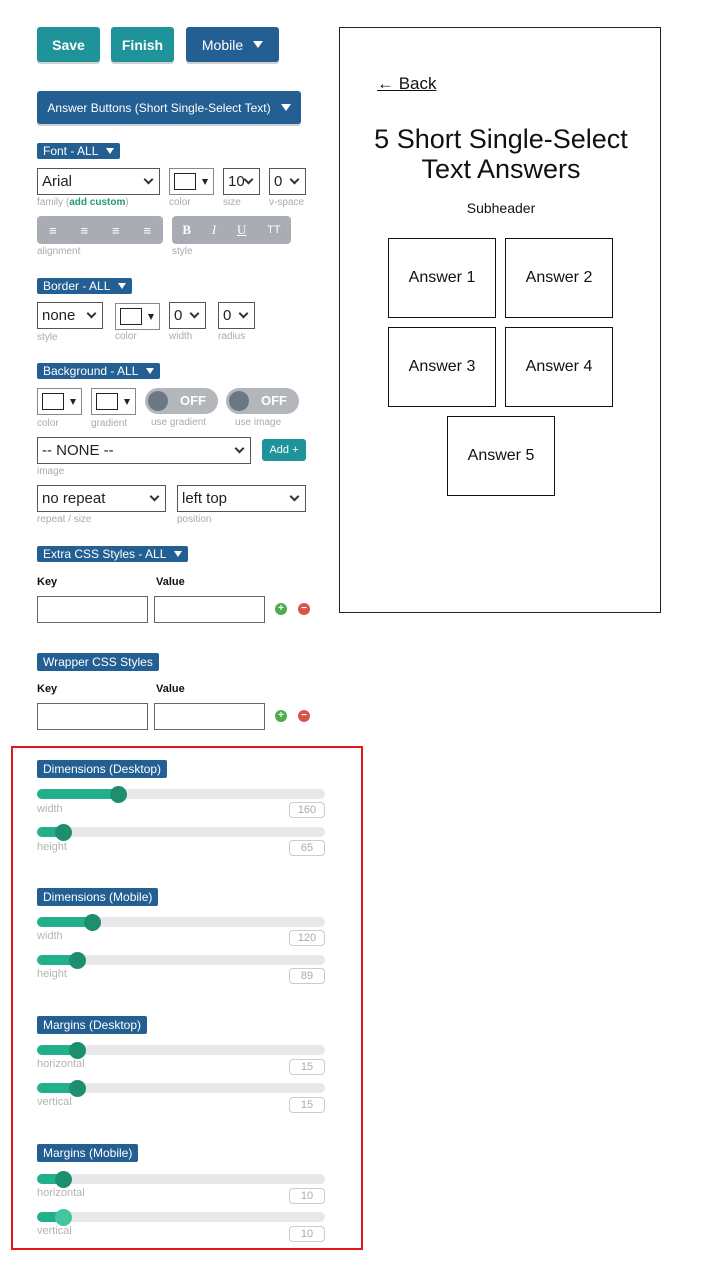  What do you see at coordinates (442, 278) in the screenshot?
I see `answer-button: Answer 1` at bounding box center [442, 278].